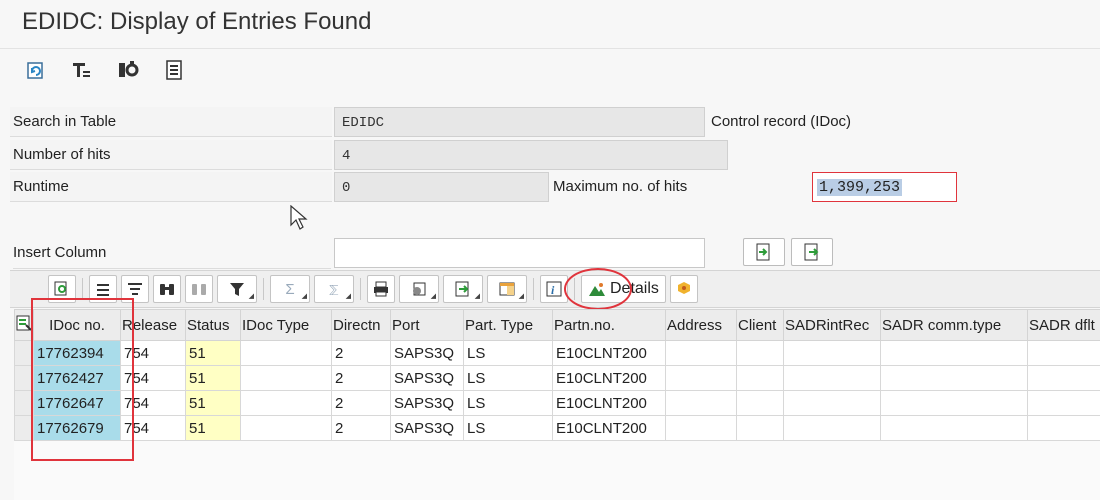  I want to click on find-next-icon, so click(199, 289).